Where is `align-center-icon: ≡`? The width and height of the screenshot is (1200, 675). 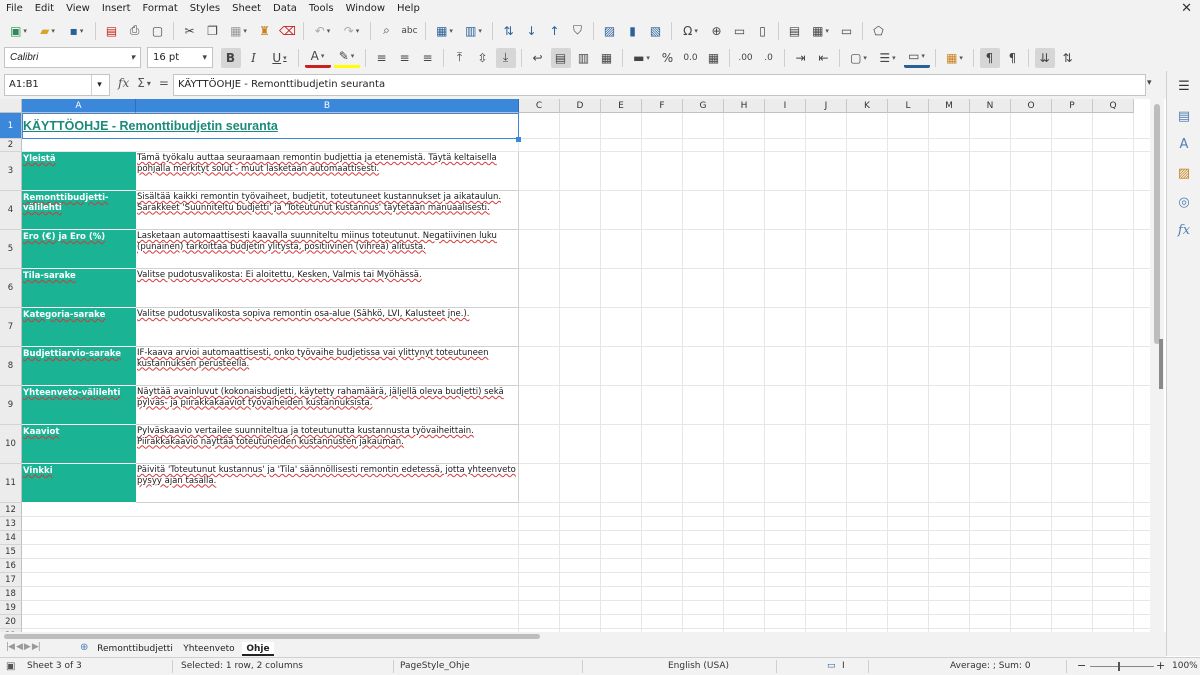
align-center-icon: ≡ is located at coordinates (405, 58).